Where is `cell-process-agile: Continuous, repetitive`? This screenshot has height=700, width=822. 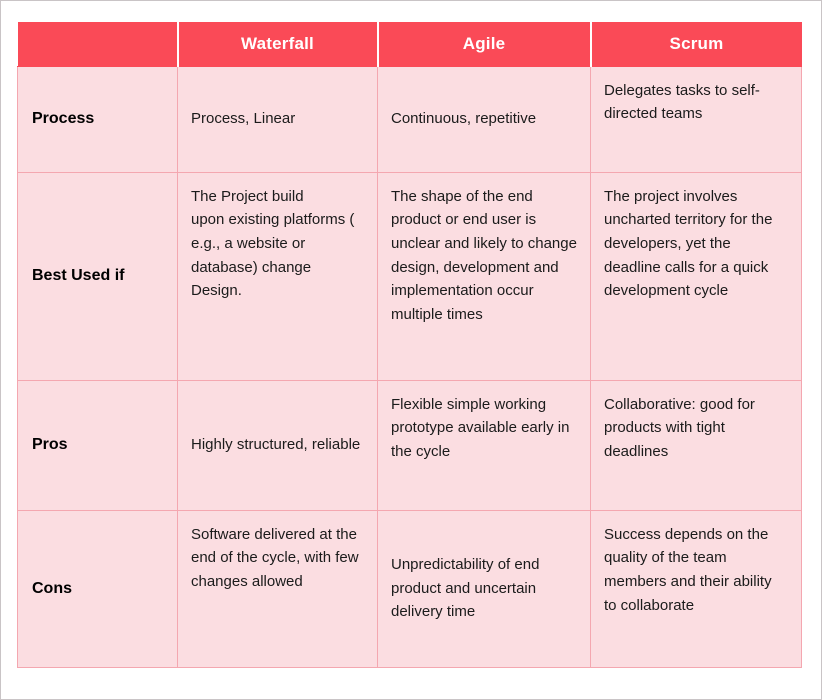 cell-process-agile: Continuous, repetitive is located at coordinates (484, 119).